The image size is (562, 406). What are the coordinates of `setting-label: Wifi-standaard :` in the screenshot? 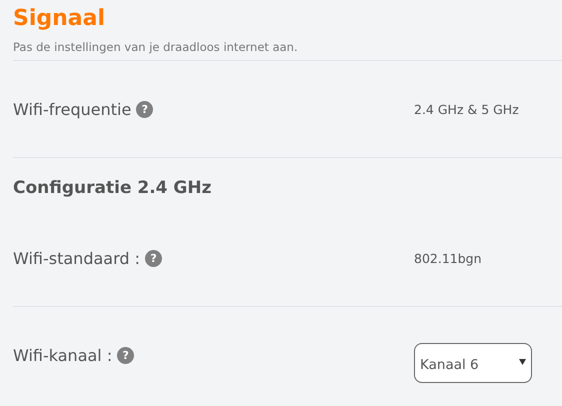 It's located at (76, 258).